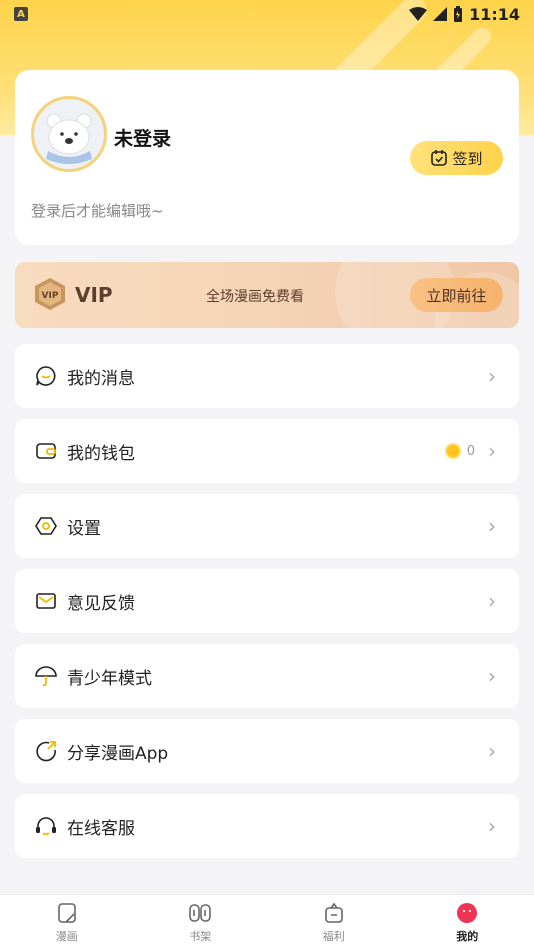 Image resolution: width=534 pixels, height=950 pixels. What do you see at coordinates (467, 158) in the screenshot?
I see `signin-label: 签到` at bounding box center [467, 158].